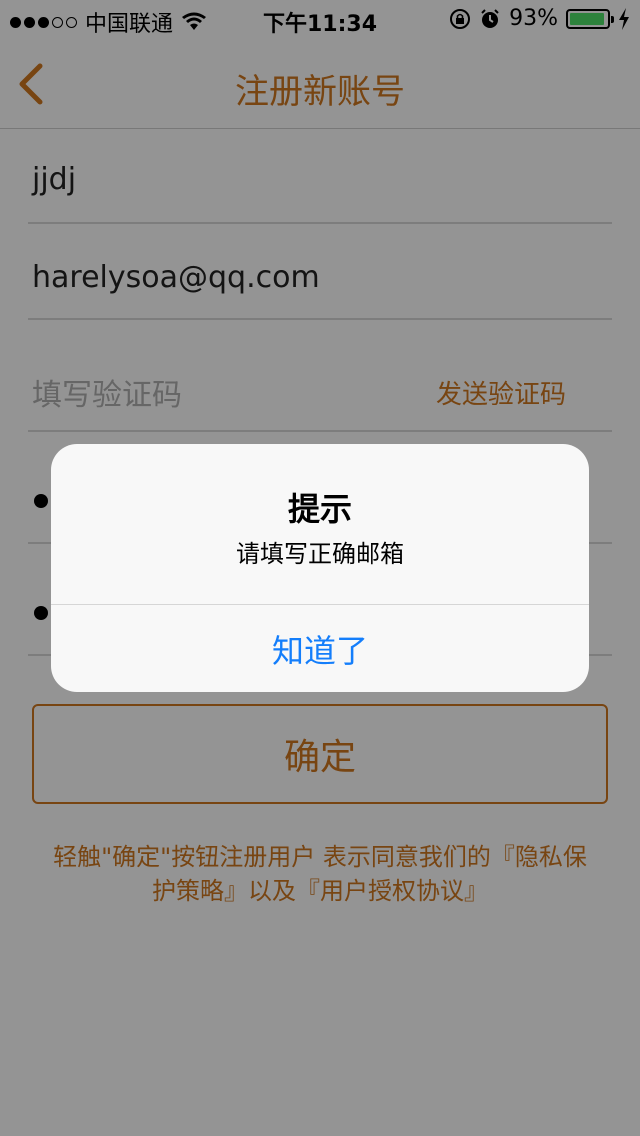 This screenshot has width=640, height=1136. I want to click on alert-message: 请填写正确邮箱, so click(320, 554).